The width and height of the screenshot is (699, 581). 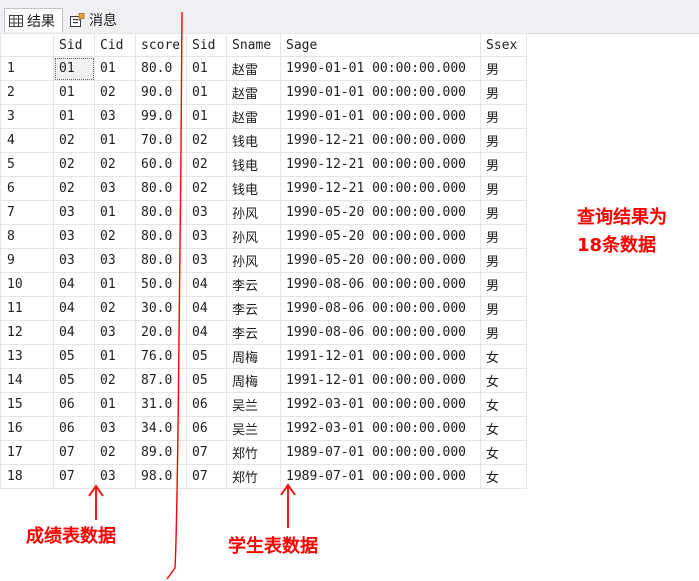 What do you see at coordinates (263, 428) in the screenshot?
I see `table-row: 16 06 03 34.0 06 吴兰 1992-03-01 00:00:00.000 女` at bounding box center [263, 428].